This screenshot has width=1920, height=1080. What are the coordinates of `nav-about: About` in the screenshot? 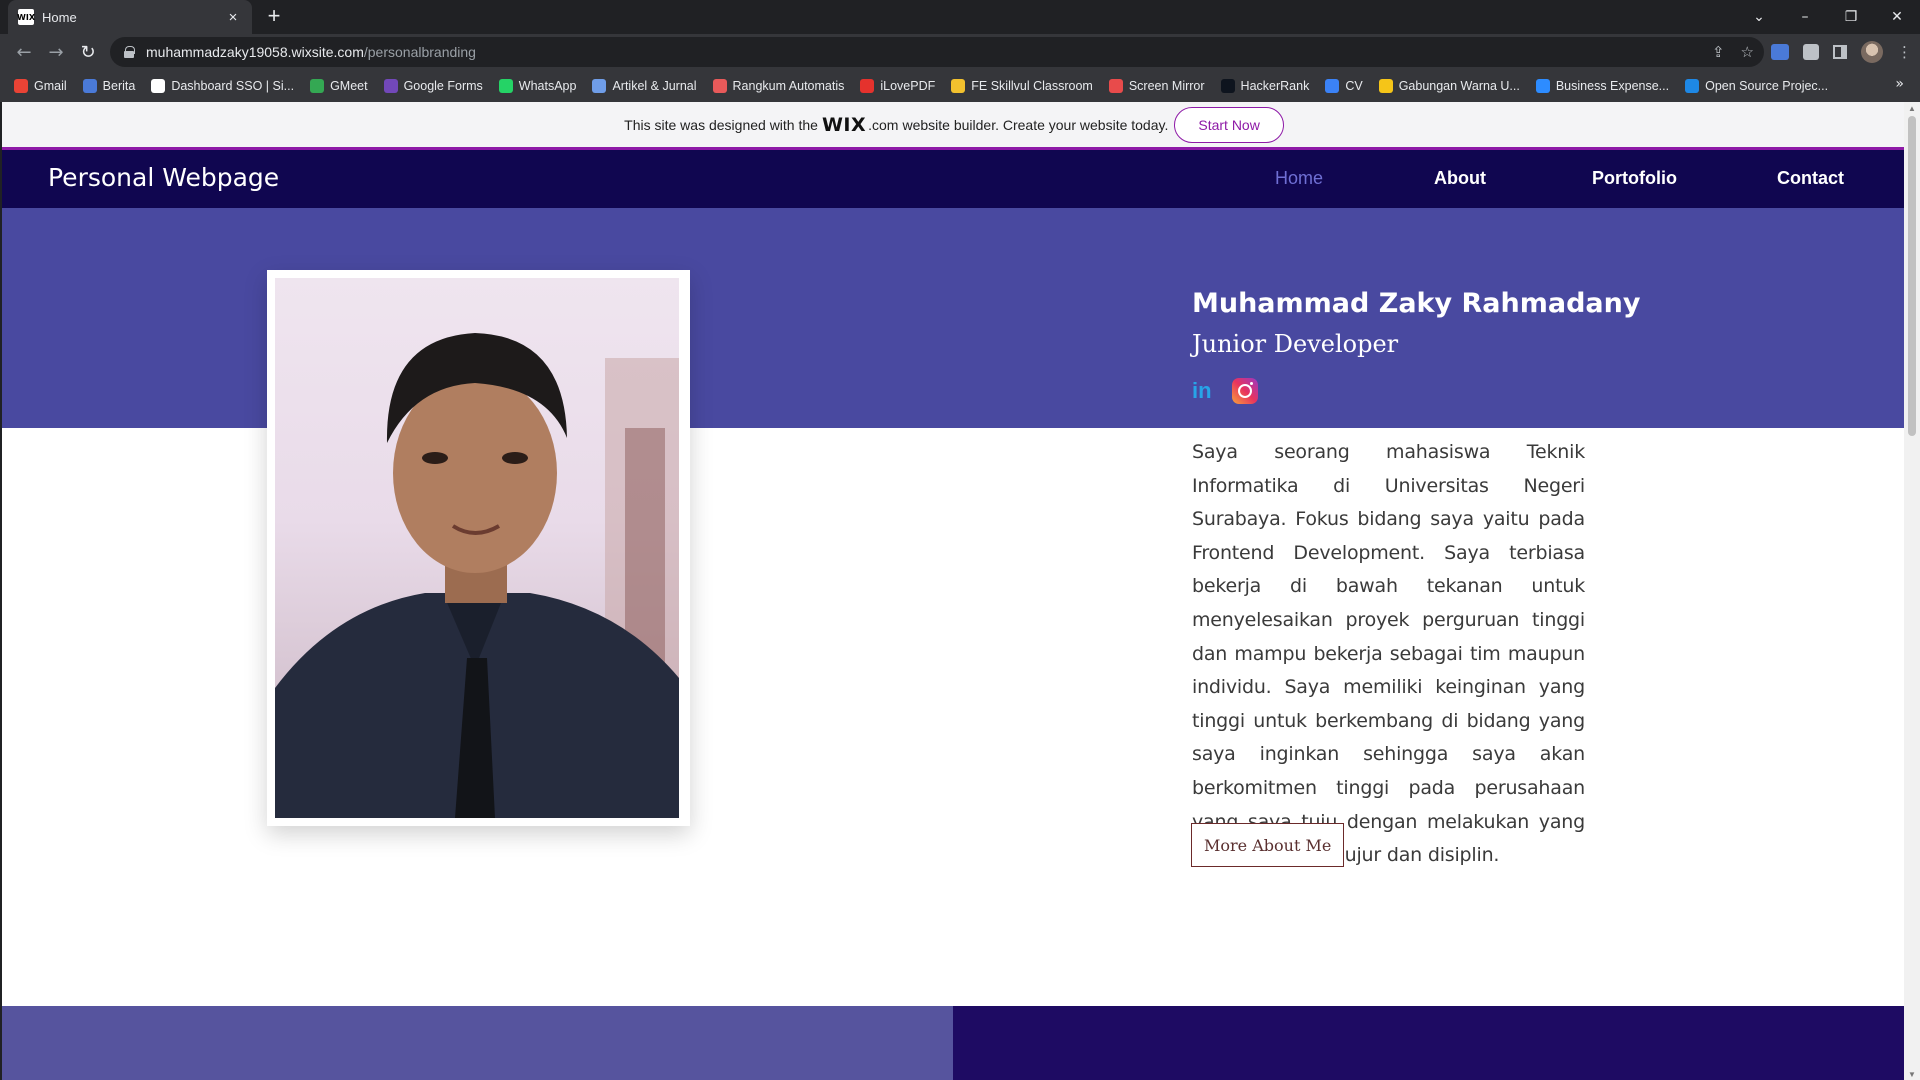 It's located at (1460, 178).